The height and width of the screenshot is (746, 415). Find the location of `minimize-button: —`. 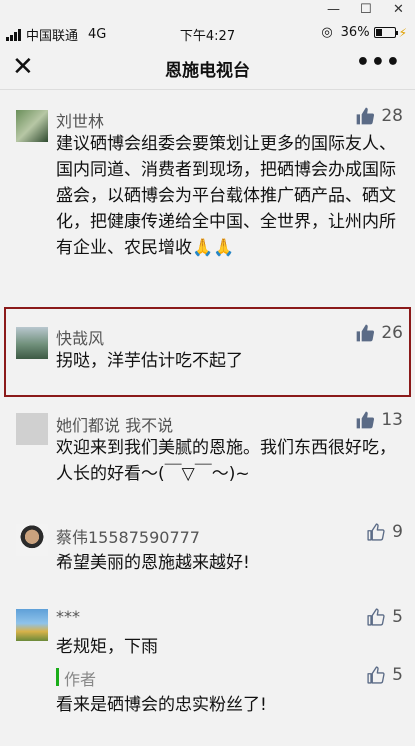

minimize-button: — is located at coordinates (333, 10).